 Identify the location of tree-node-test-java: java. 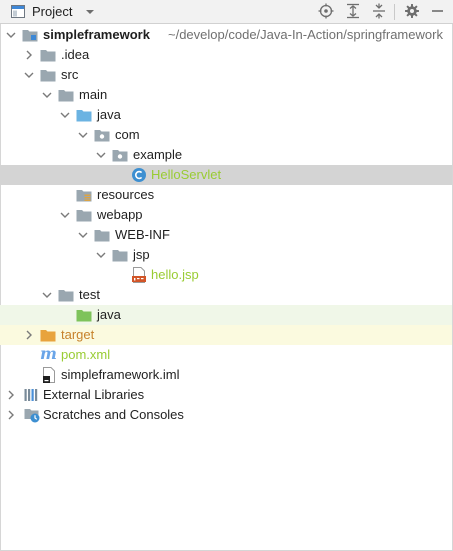
(226, 315).